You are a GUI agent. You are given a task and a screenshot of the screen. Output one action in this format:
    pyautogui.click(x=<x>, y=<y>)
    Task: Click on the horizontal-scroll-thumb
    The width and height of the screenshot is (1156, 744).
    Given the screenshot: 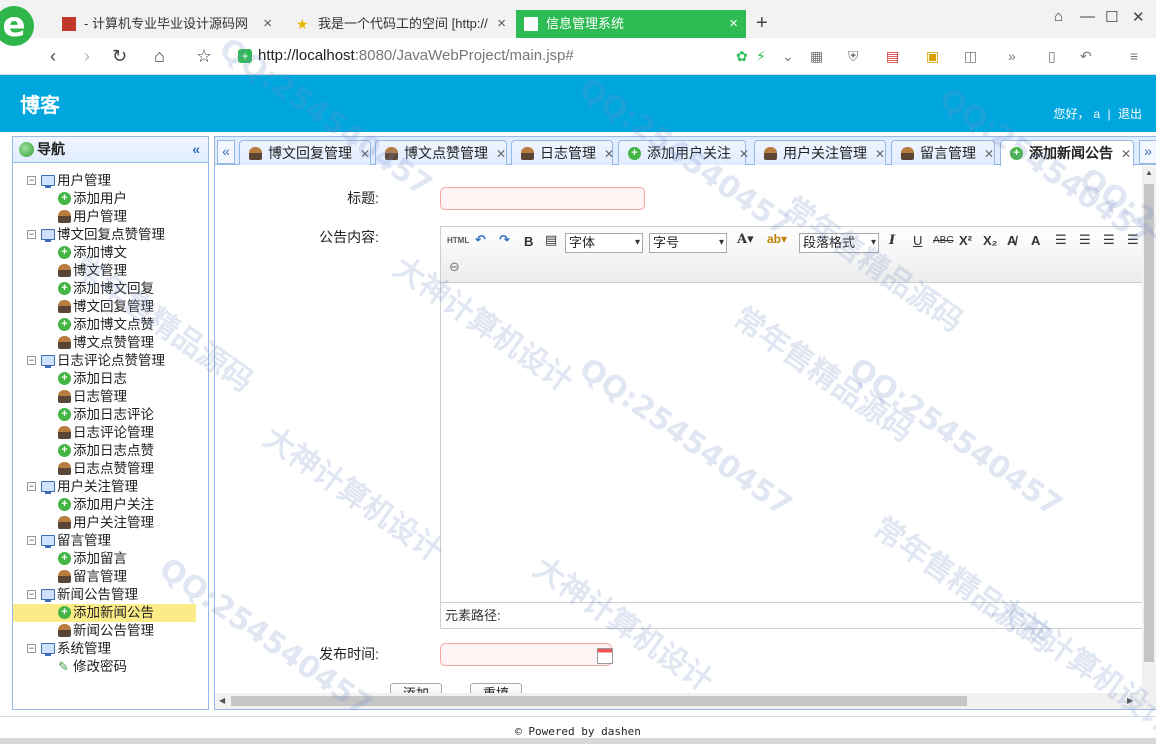 What is the action you would take?
    pyautogui.click(x=599, y=701)
    